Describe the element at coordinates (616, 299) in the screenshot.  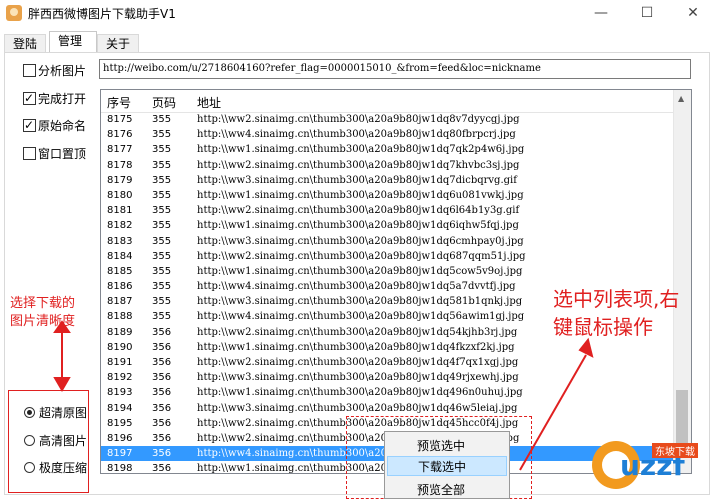
I see `annotation-line: 选中列表项,右` at that location.